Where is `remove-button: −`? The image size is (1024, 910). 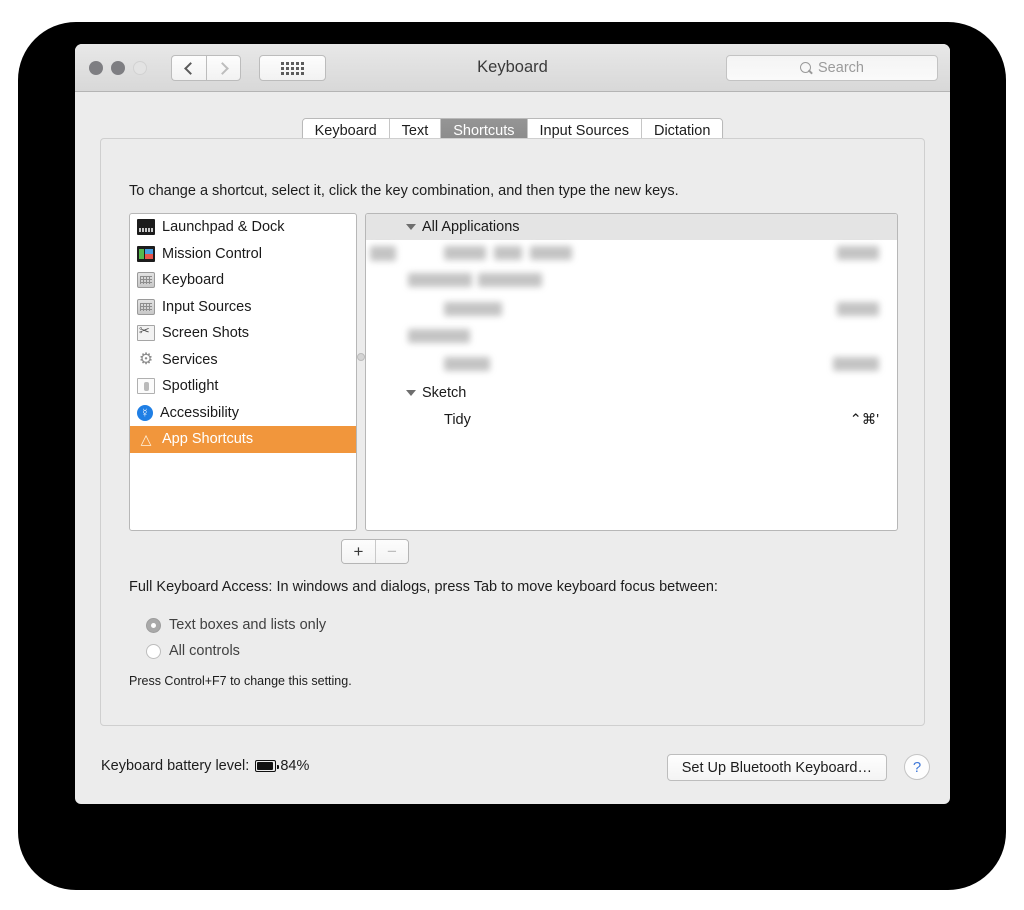 remove-button: − is located at coordinates (391, 551).